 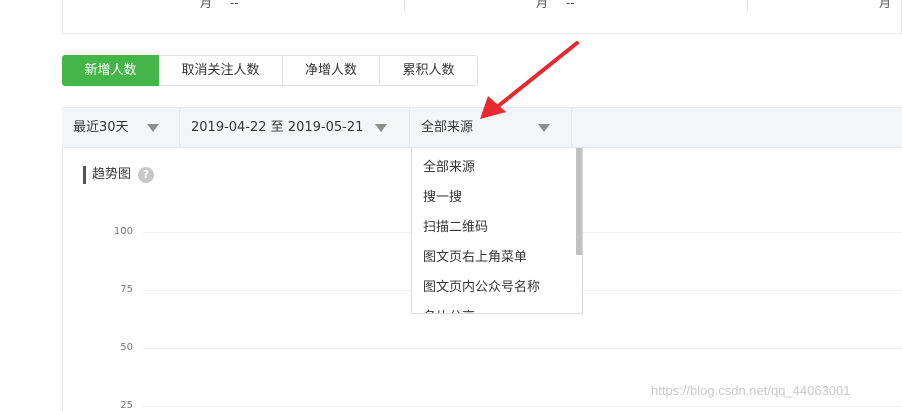 I want to click on tab-new-users: 新增人数, so click(x=110, y=70).